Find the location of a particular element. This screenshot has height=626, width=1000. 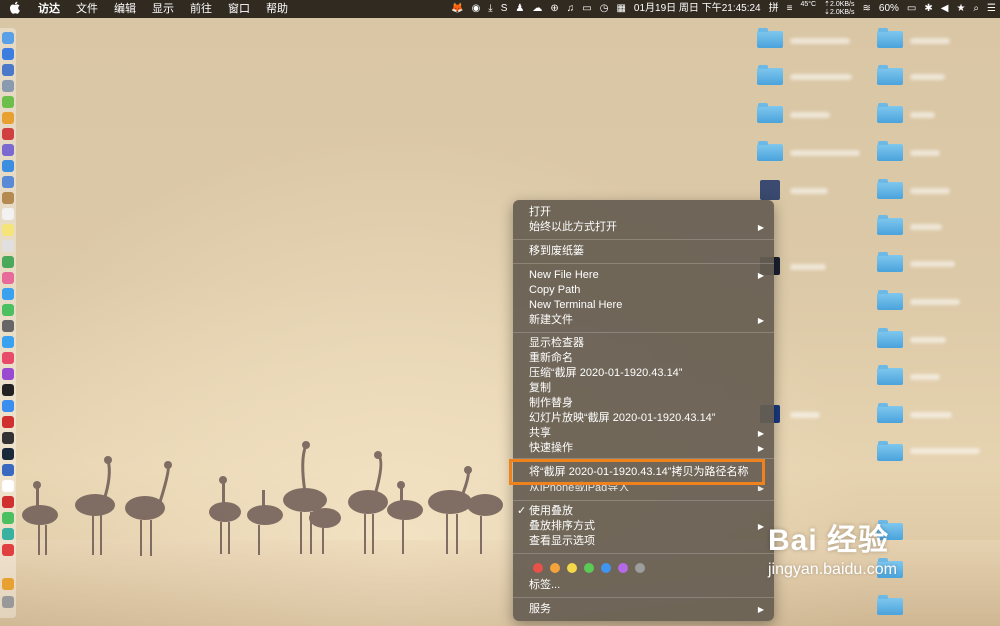

tv-icon is located at coordinates (8, 390).